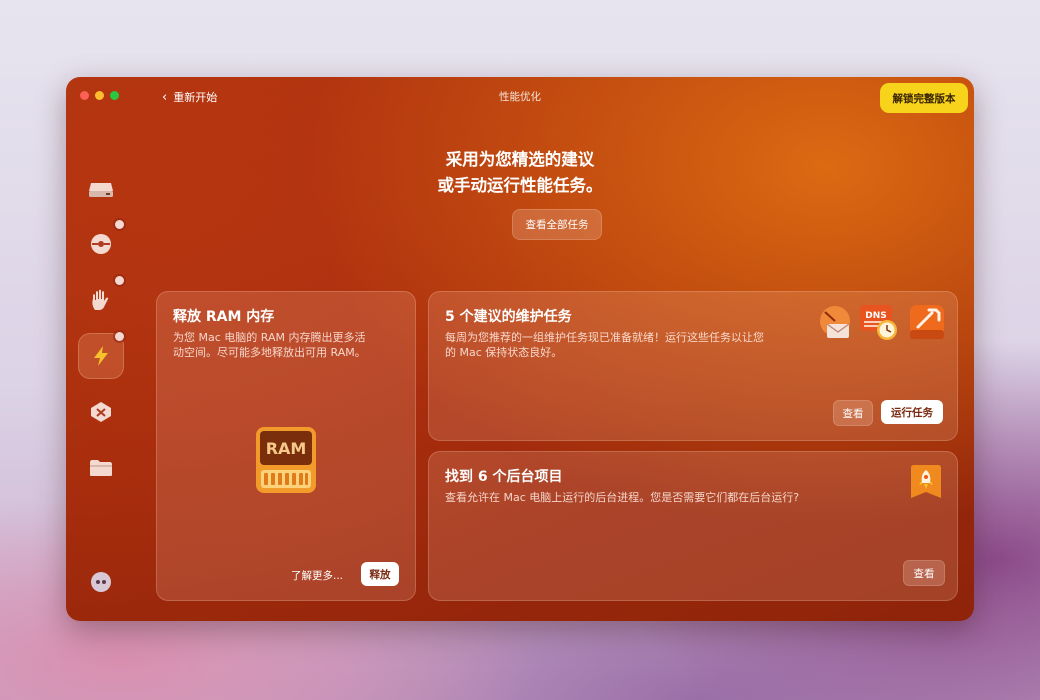  I want to click on sidebar-assistant-button, so click(101, 582).